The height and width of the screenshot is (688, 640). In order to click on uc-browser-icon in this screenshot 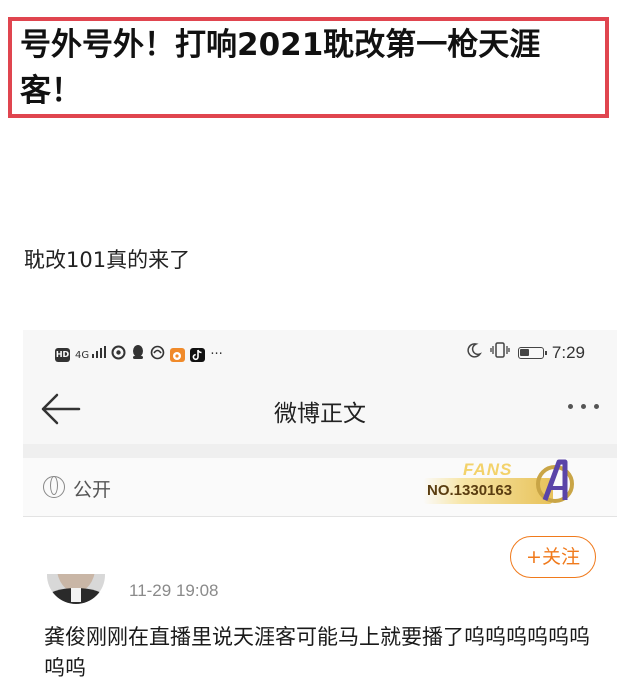, I will do `click(157, 355)`.